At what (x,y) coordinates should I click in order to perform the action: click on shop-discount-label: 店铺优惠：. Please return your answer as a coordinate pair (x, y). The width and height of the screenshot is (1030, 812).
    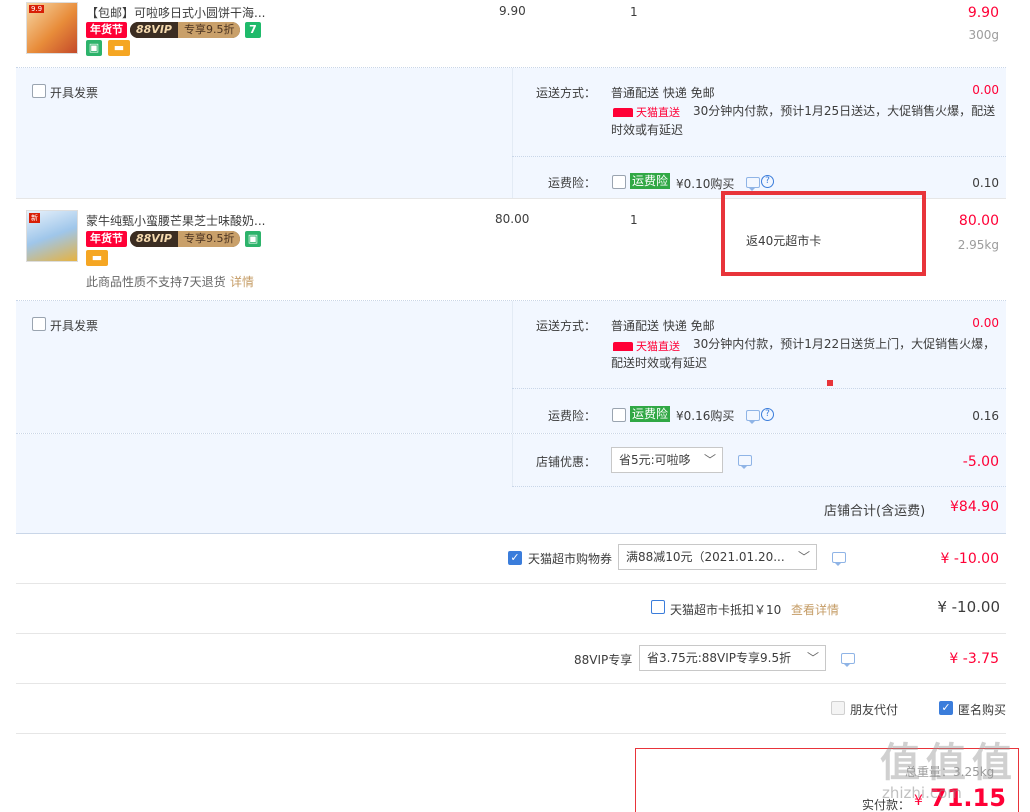
    Looking at the image, I should click on (566, 462).